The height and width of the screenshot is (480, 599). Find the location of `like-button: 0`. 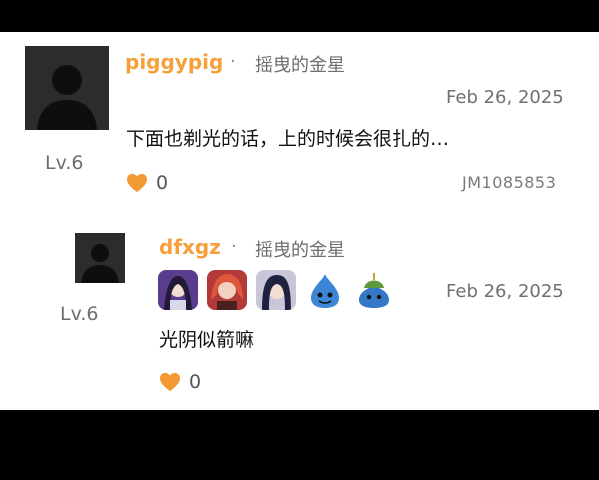

like-button: 0 is located at coordinates (147, 183).